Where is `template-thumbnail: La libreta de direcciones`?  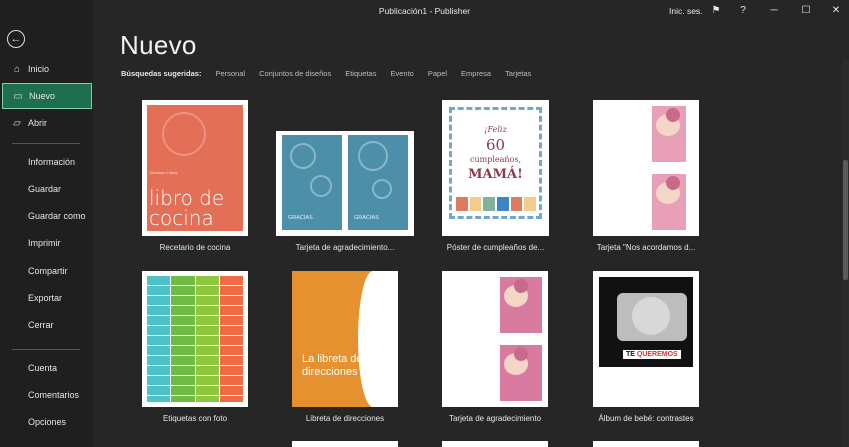
template-thumbnail: La libreta de direcciones is located at coordinates (345, 339).